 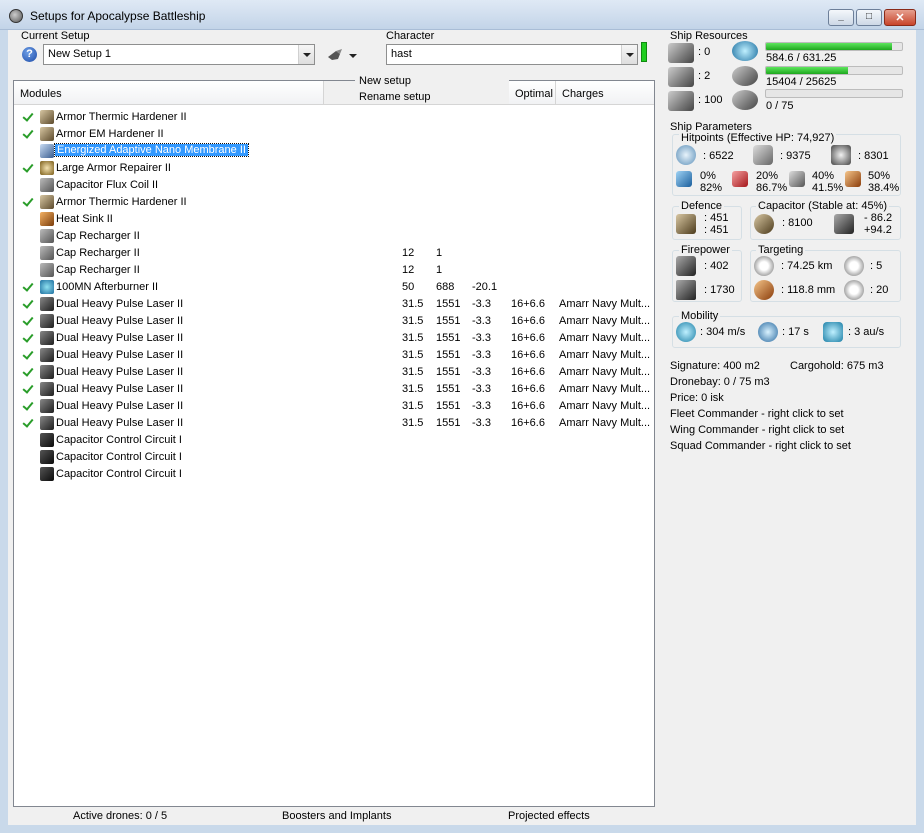 What do you see at coordinates (532, 93) in the screenshot?
I see `optimal-column-header: Optimal` at bounding box center [532, 93].